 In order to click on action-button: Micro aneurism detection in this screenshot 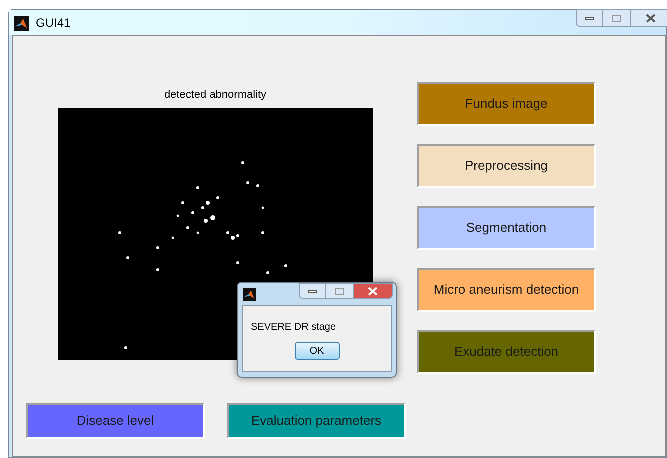, I will do `click(506, 290)`.